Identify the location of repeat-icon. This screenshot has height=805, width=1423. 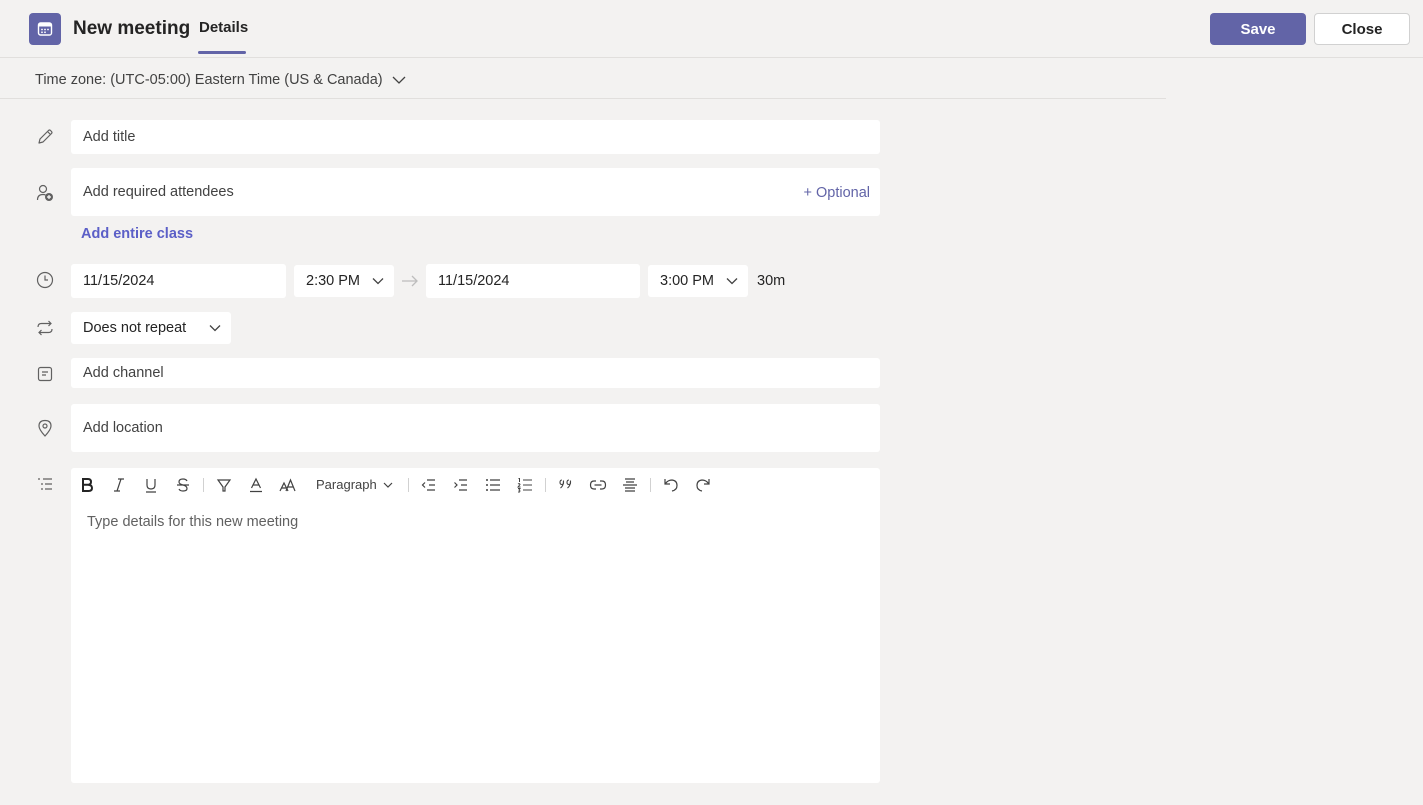
(45, 328).